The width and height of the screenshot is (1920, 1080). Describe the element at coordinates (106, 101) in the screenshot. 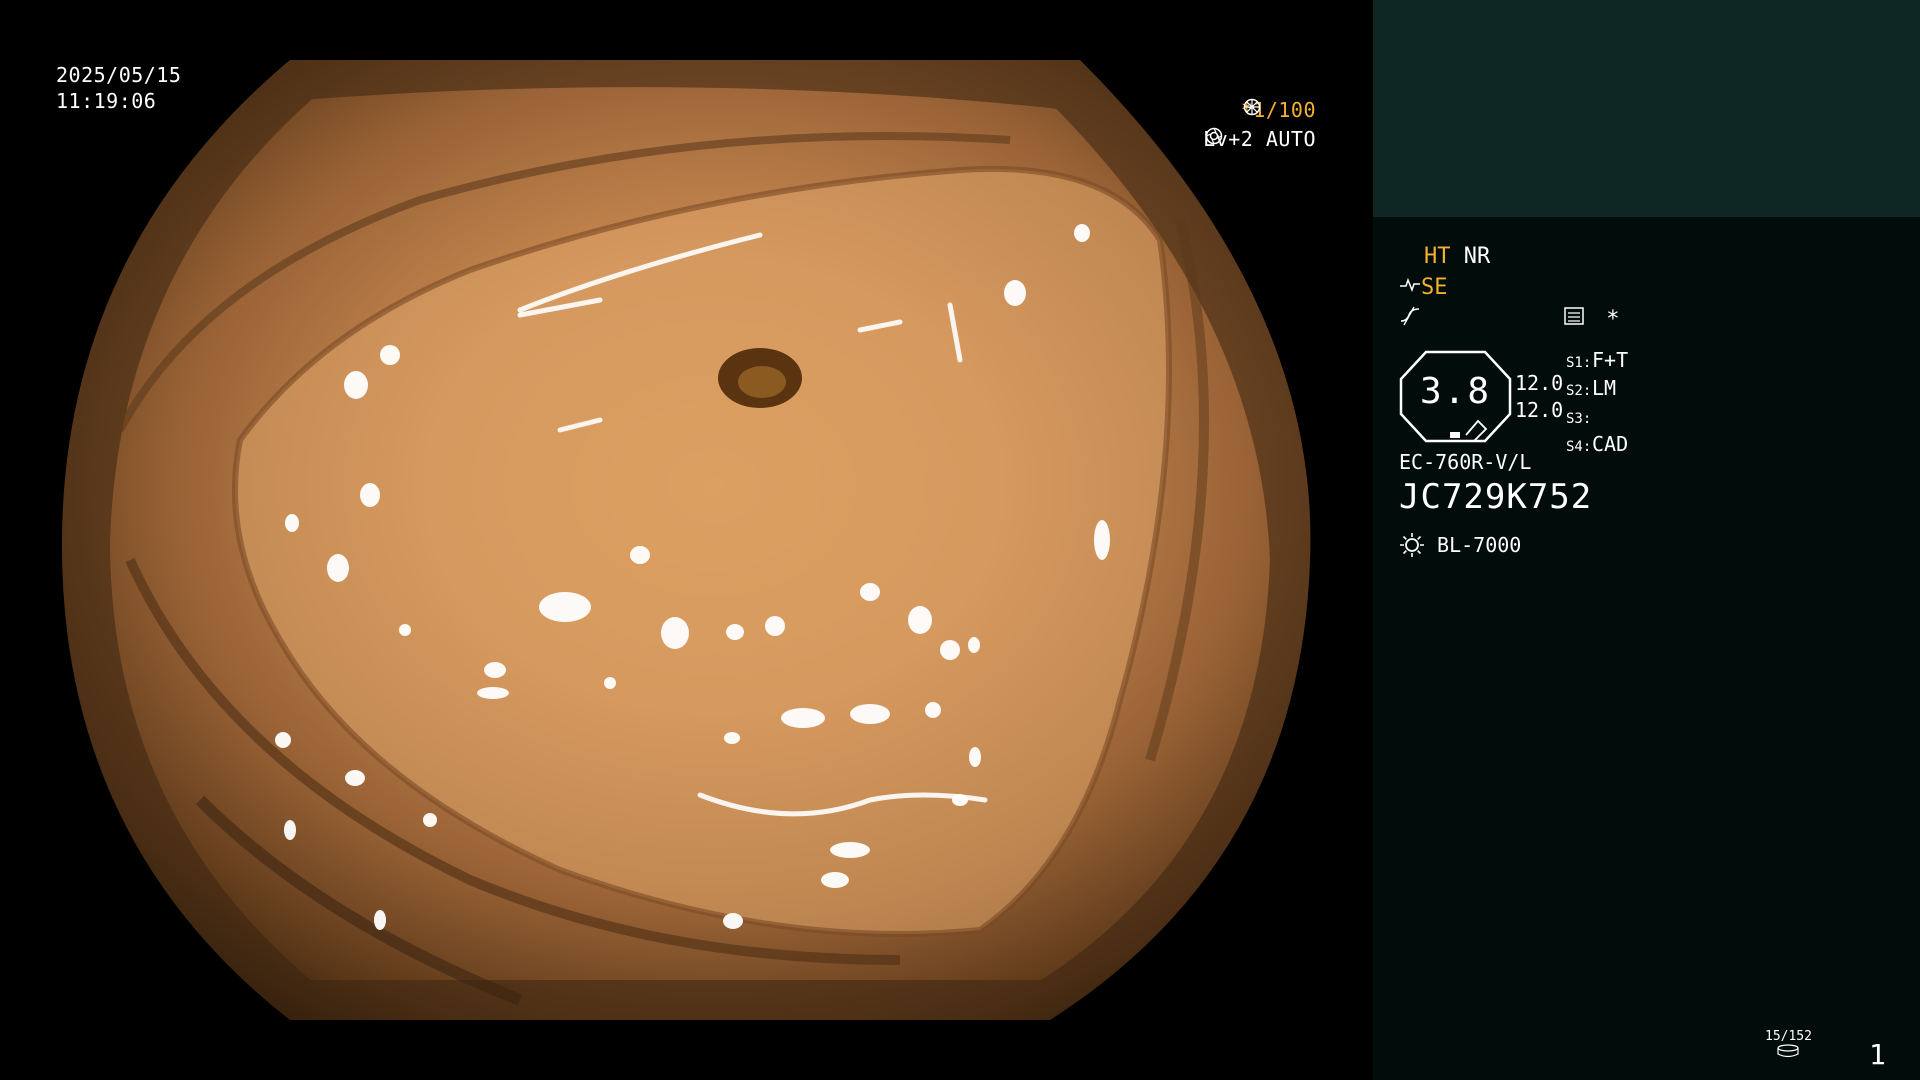

I see `time-label: 11:19:06` at that location.